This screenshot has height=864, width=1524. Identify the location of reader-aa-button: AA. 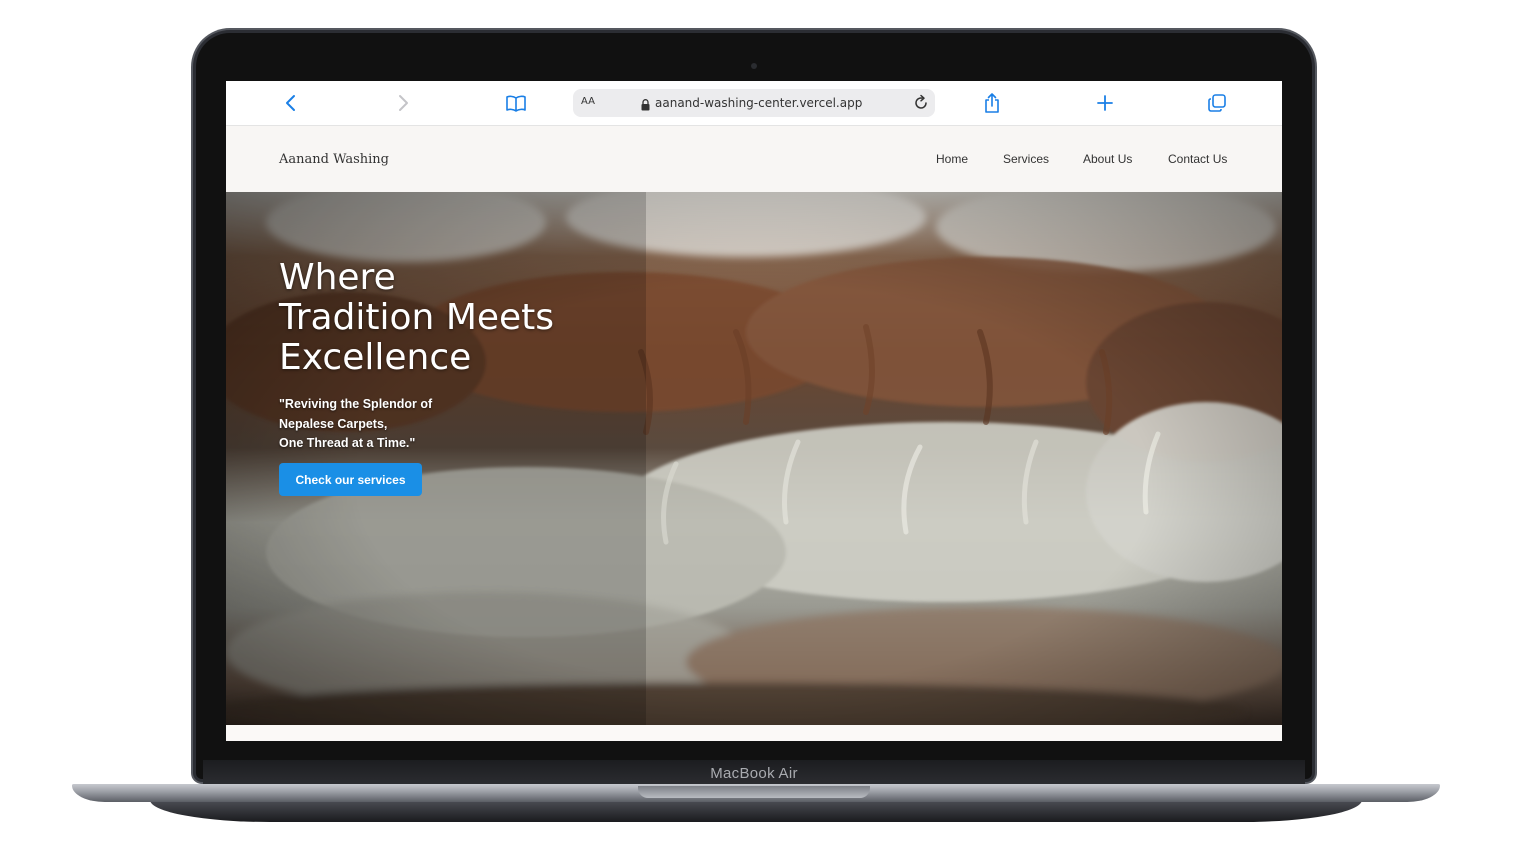
(588, 101).